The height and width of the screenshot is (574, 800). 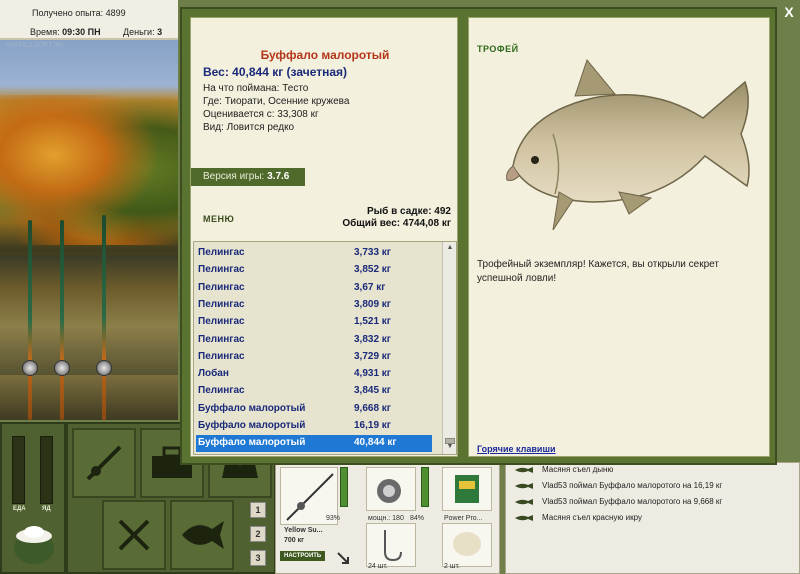 I want to click on catch-row: Буффало малоротый 16,19 кг, so click(x=314, y=426).